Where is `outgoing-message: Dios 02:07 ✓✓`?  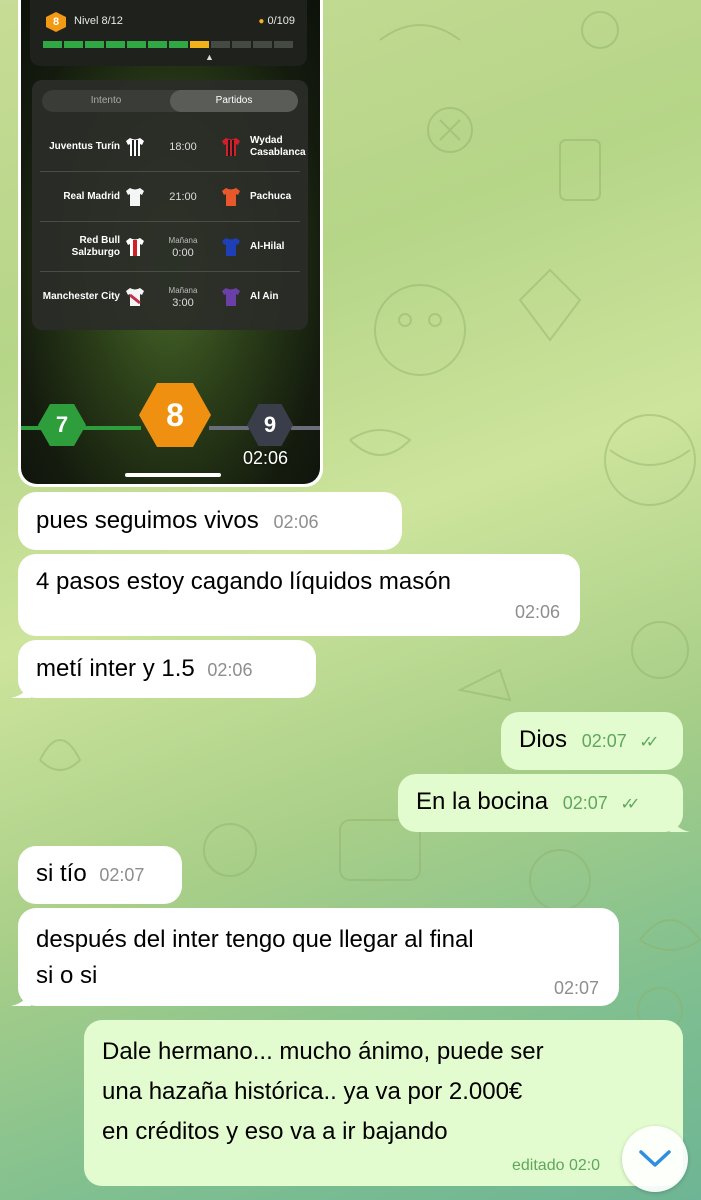
outgoing-message: Dios 02:07 ✓✓ is located at coordinates (592, 741).